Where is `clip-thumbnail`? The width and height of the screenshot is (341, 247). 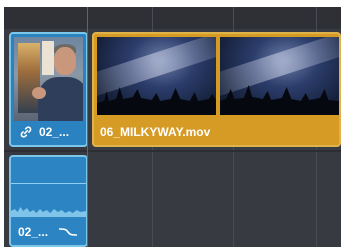
clip-thumbnail is located at coordinates (48, 79).